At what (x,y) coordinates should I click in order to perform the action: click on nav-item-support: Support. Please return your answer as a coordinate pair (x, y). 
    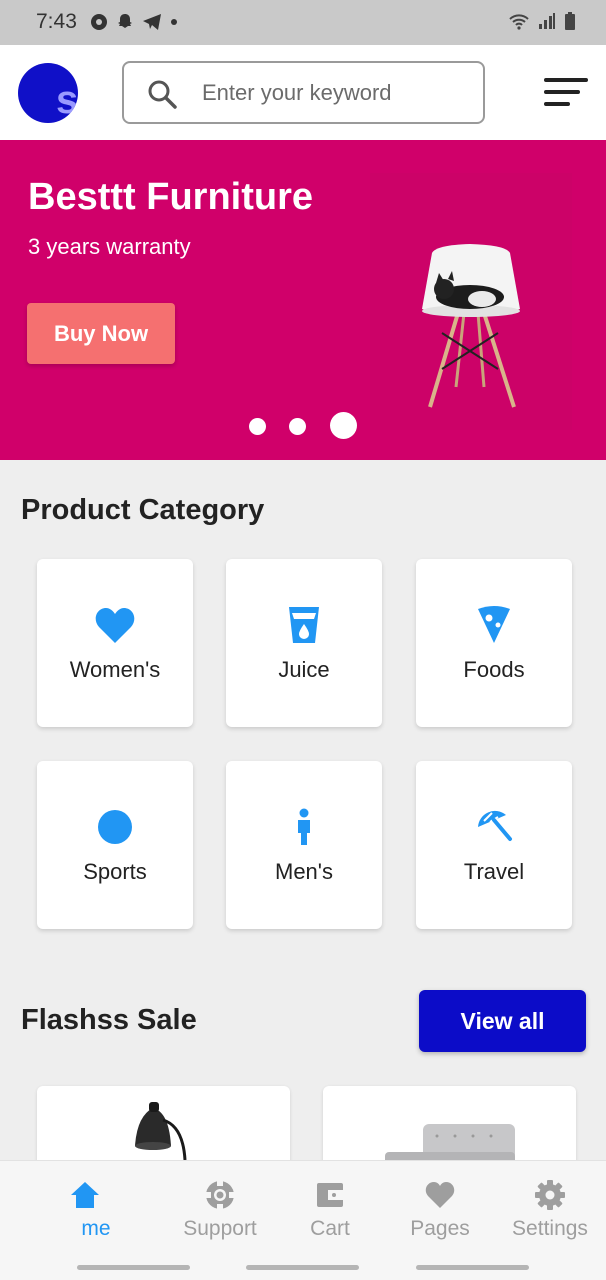
    Looking at the image, I should click on (220, 1209).